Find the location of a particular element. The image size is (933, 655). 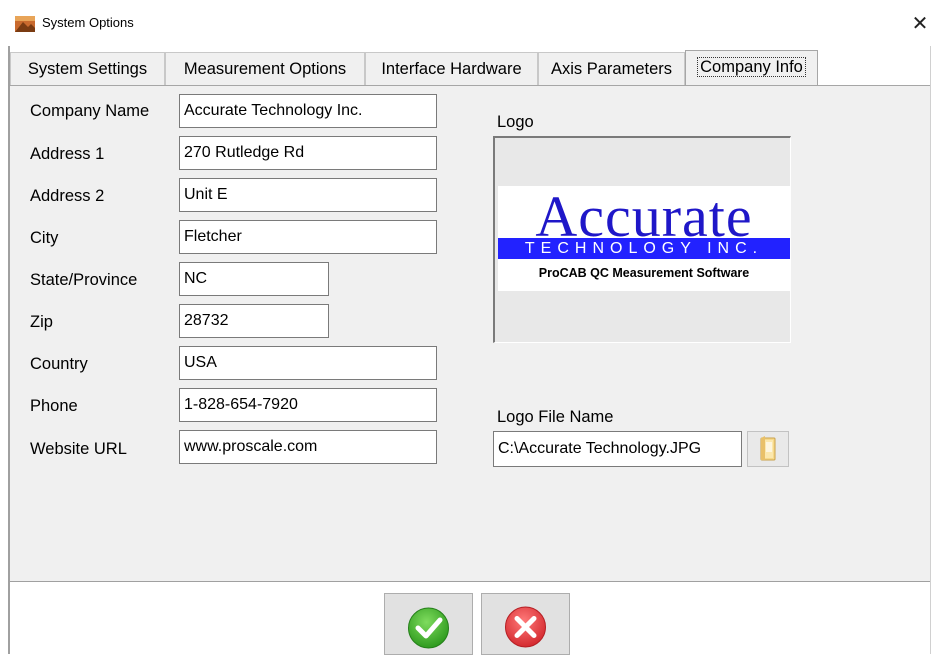

tab-measurement-options: Measurement Options is located at coordinates (265, 68).